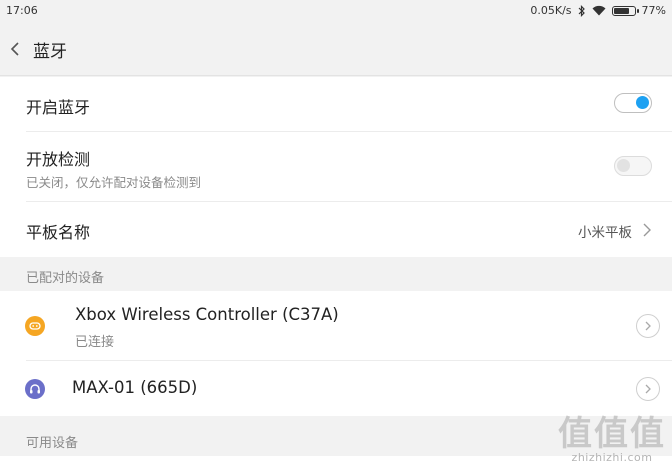  Describe the element at coordinates (207, 314) in the screenshot. I see `device-name: Xbox Wireless Controller (C37A)` at that location.